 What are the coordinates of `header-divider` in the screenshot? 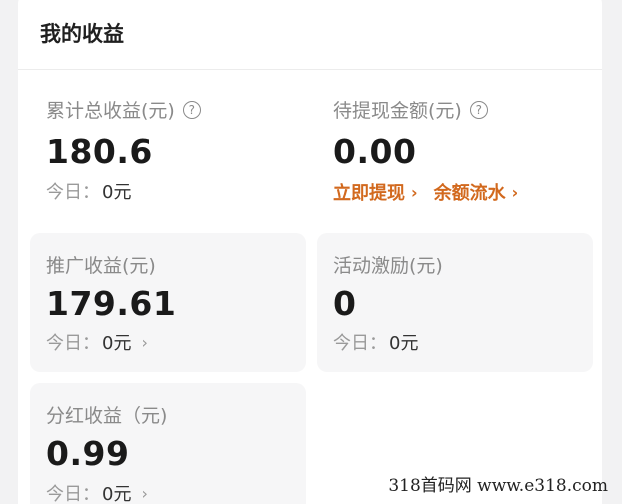 It's located at (310, 69).